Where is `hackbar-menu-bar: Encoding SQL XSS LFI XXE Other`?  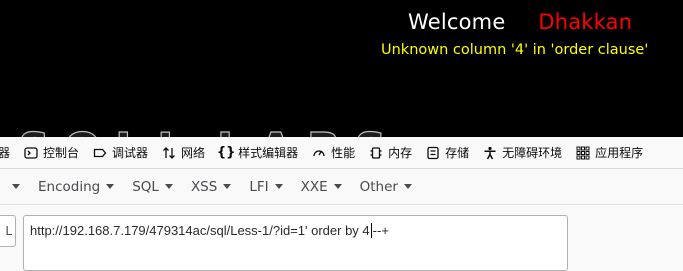
hackbar-menu-bar: Encoding SQL XSS LFI XXE Other is located at coordinates (341, 187).